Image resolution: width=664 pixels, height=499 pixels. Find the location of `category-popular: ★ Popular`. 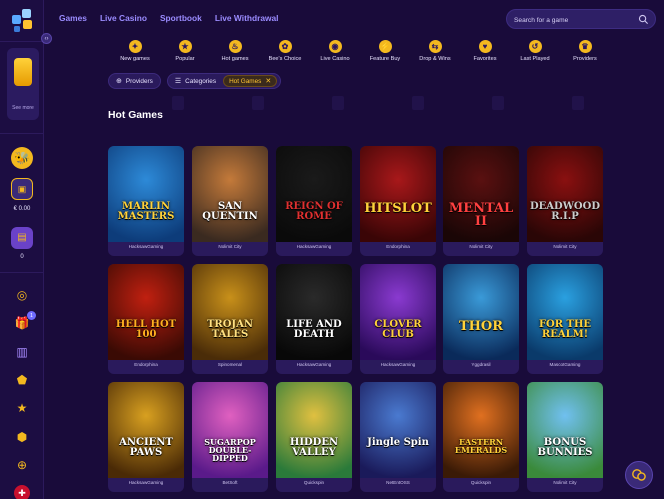

category-popular: ★ Popular is located at coordinates (185, 51).